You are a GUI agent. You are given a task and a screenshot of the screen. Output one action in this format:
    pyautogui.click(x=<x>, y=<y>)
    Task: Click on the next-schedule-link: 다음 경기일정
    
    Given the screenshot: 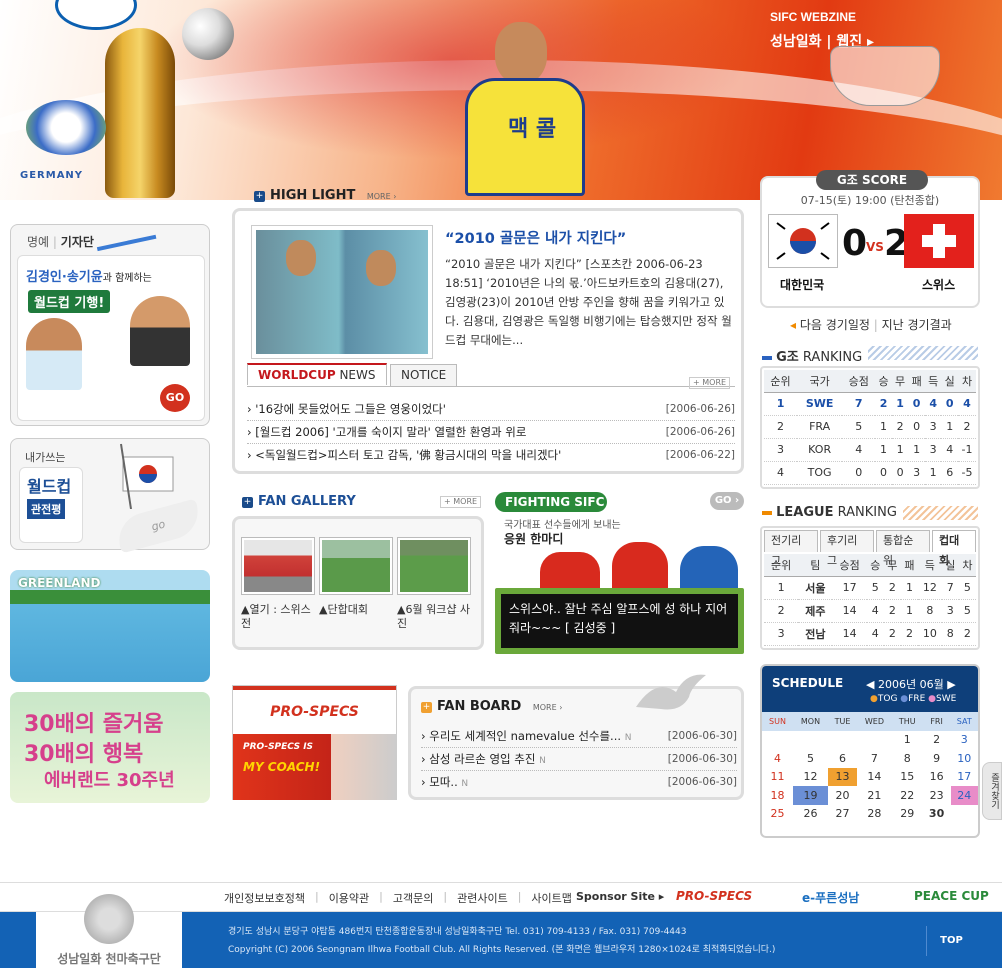 What is the action you would take?
    pyautogui.click(x=835, y=325)
    